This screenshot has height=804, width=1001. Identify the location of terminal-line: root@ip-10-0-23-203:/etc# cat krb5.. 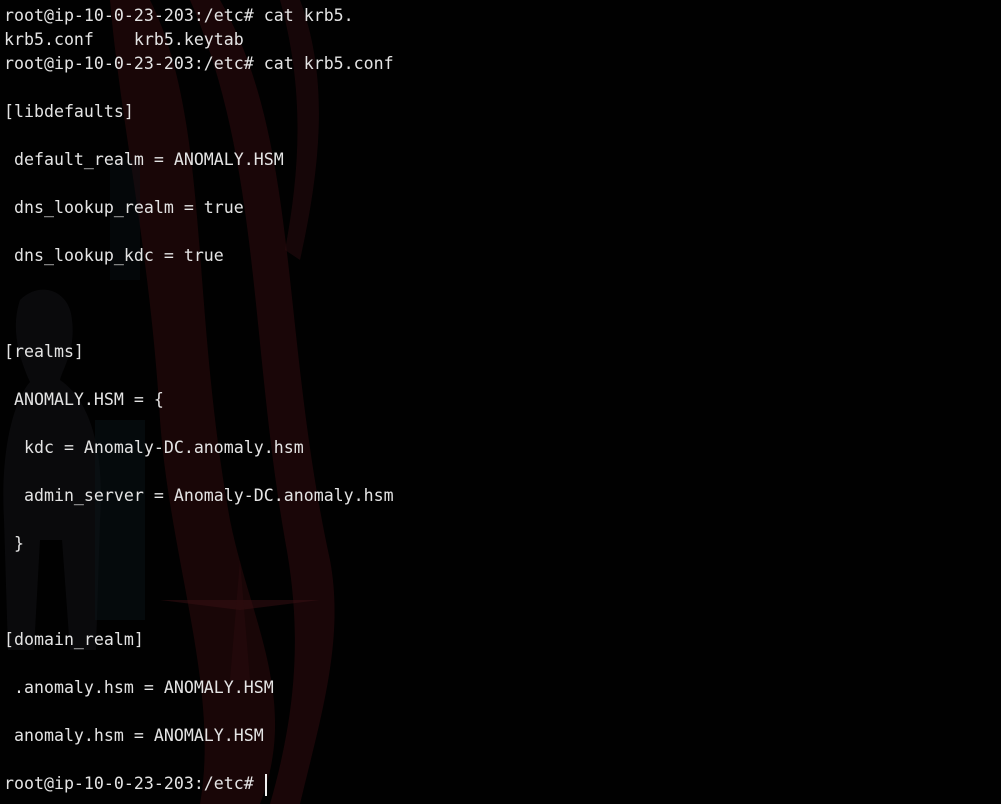
(179, 15).